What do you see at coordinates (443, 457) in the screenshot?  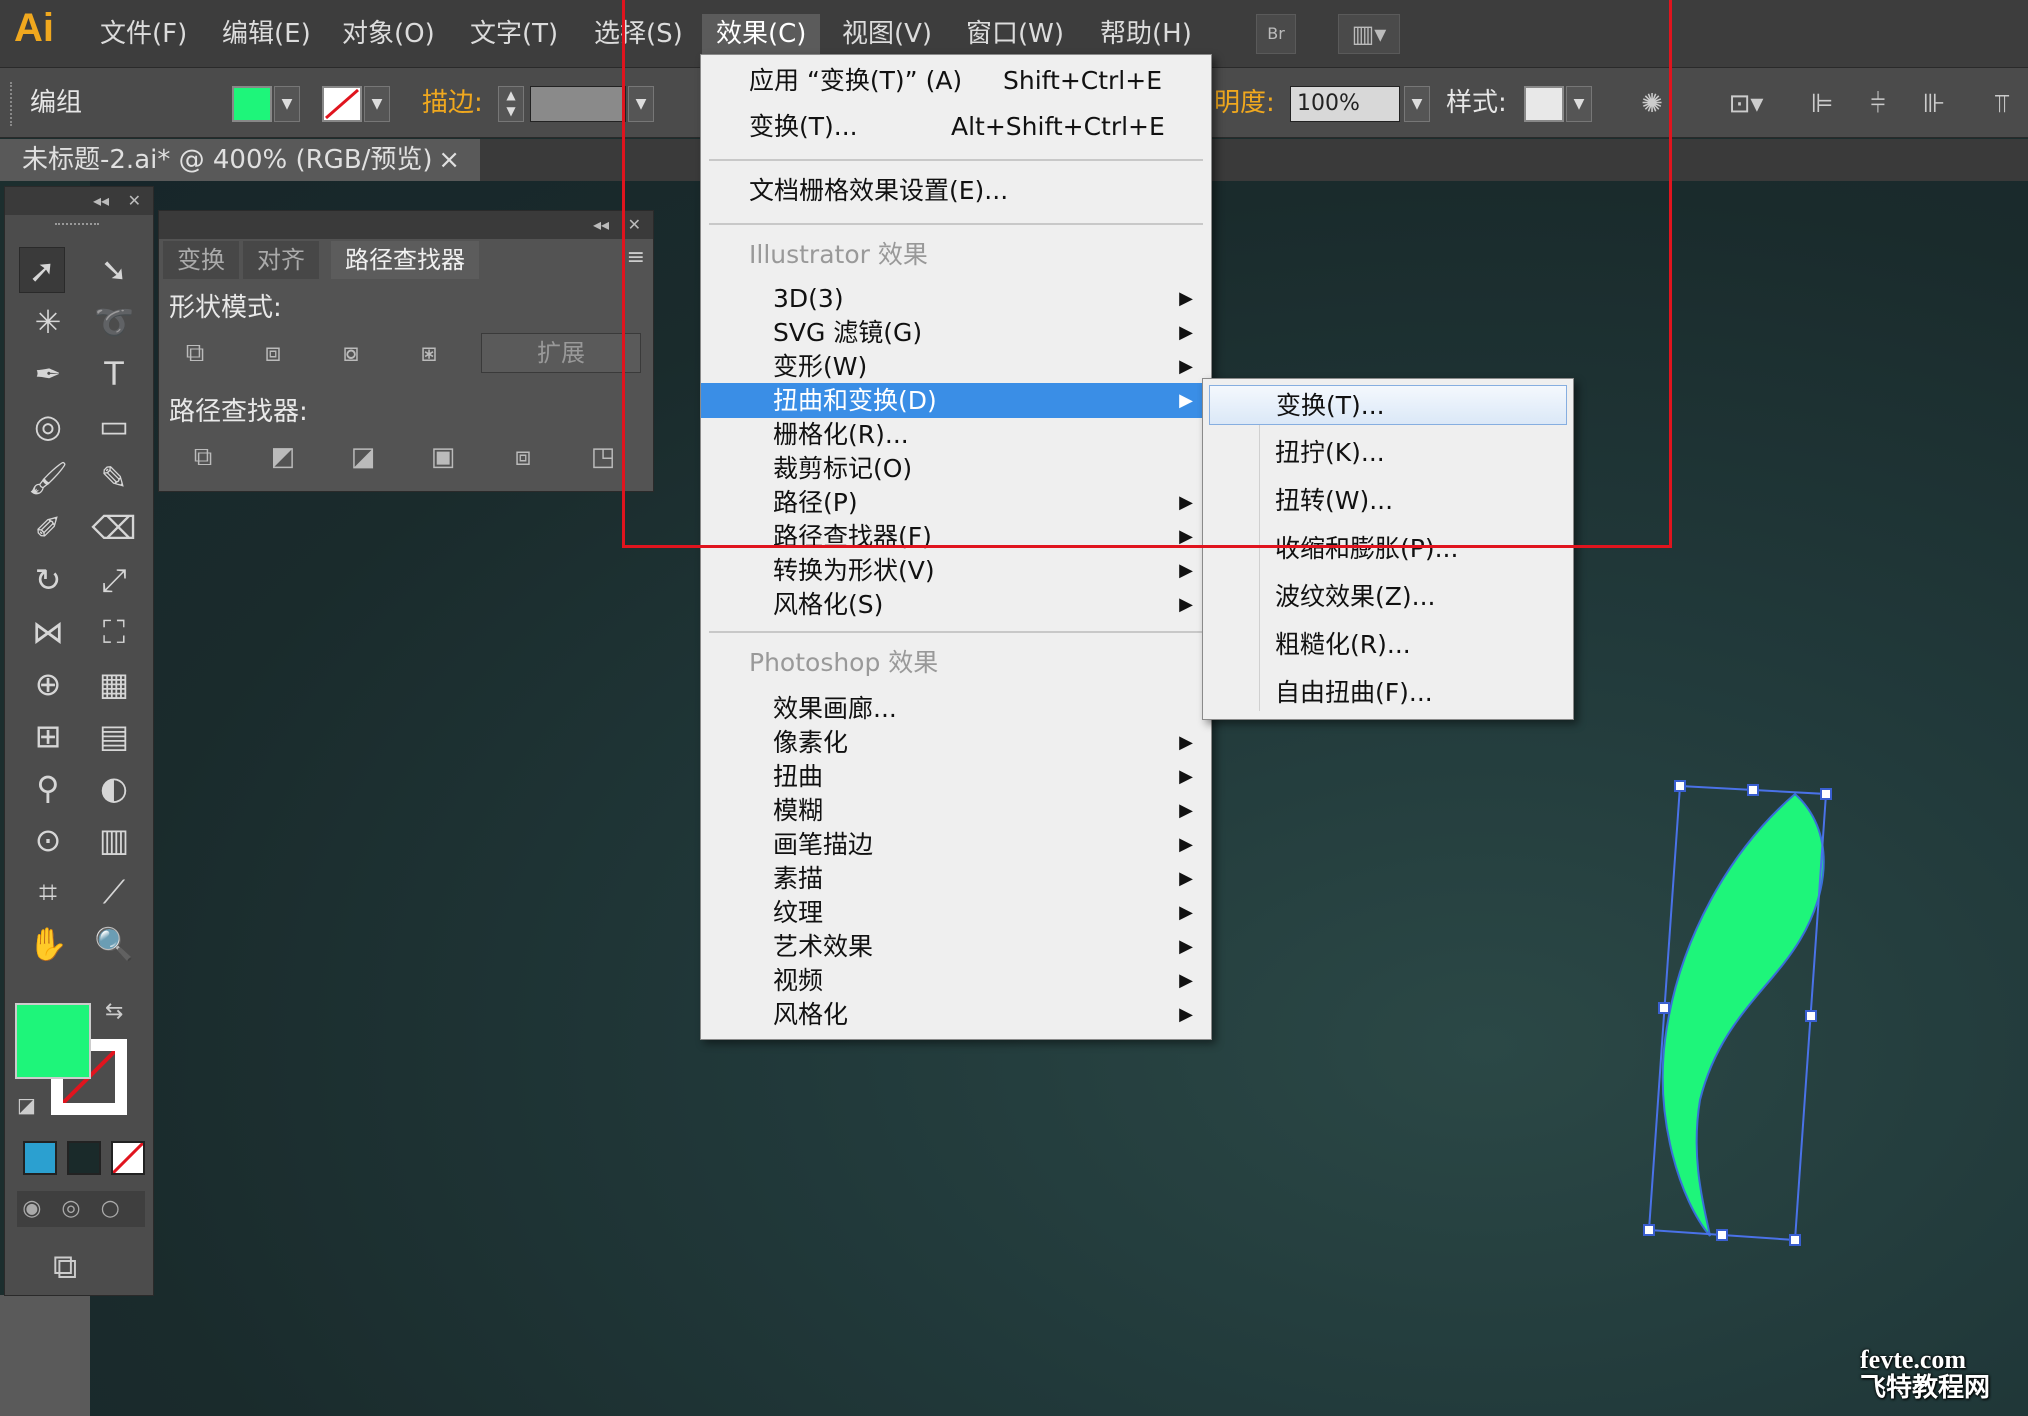 I see `crop-icon: ▣` at bounding box center [443, 457].